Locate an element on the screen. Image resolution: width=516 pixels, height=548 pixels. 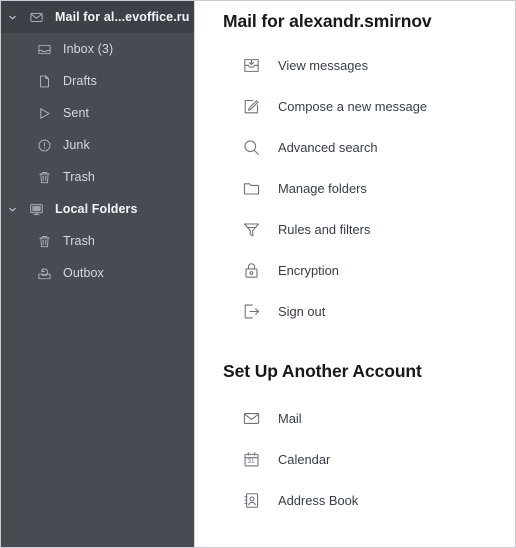
junk-octagon-icon is located at coordinates (44, 145).